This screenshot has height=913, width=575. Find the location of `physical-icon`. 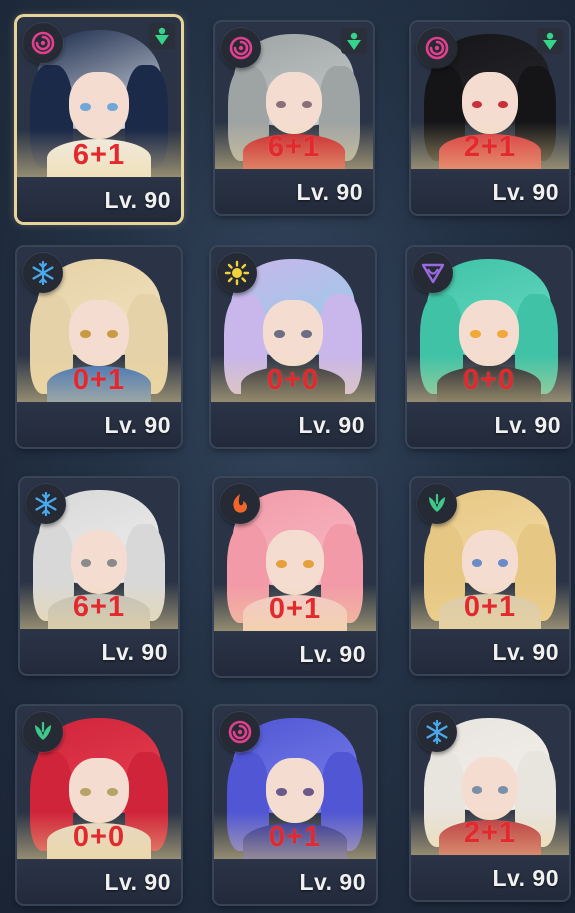

physical-icon is located at coordinates (237, 273).